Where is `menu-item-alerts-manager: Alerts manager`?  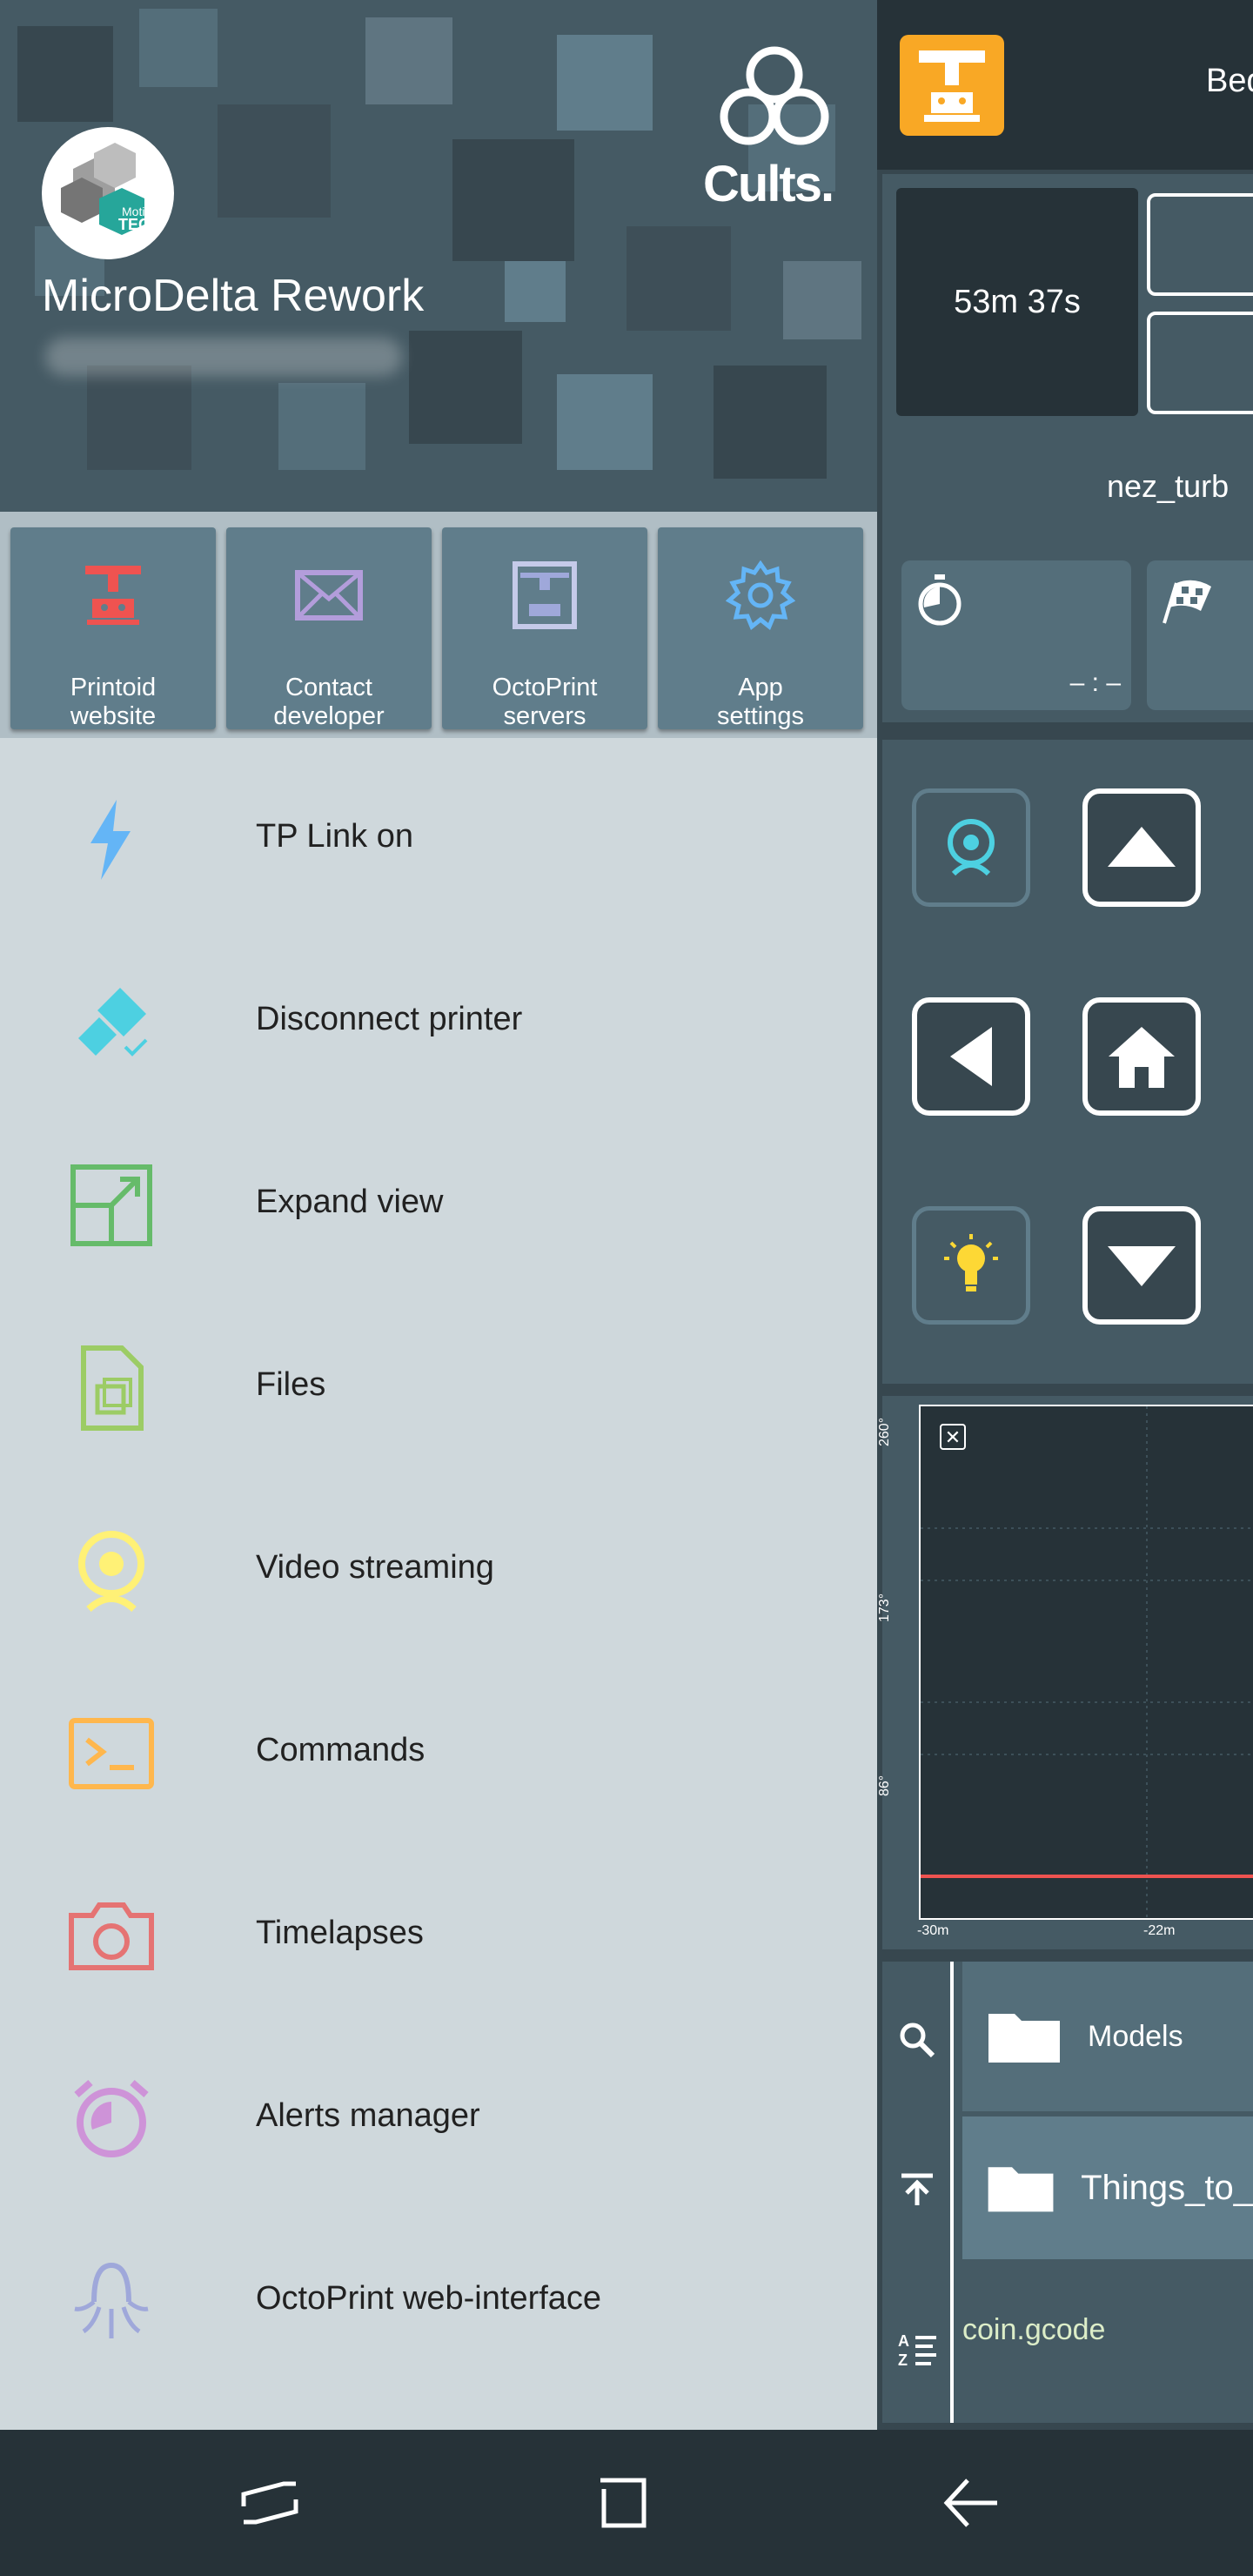 menu-item-alerts-manager: Alerts manager is located at coordinates (438, 2119).